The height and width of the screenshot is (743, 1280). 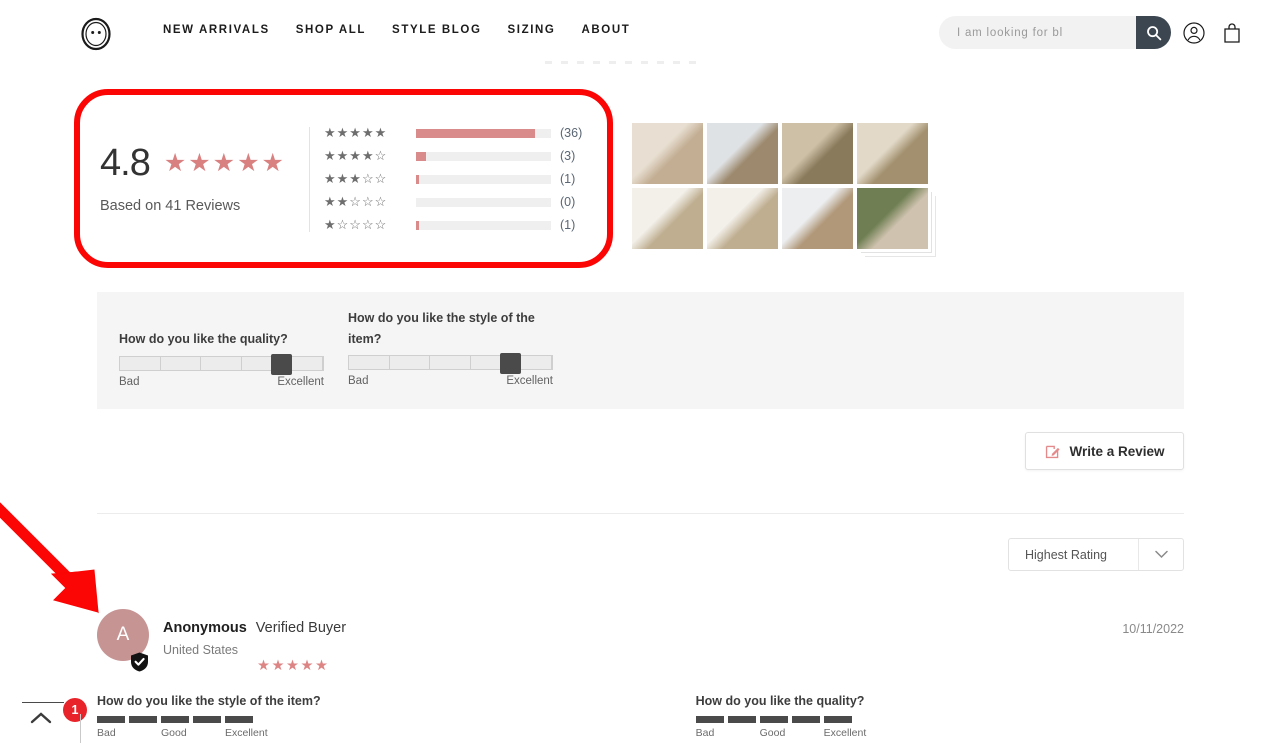 What do you see at coordinates (1160, 554) in the screenshot?
I see `chevron-down-icon` at bounding box center [1160, 554].